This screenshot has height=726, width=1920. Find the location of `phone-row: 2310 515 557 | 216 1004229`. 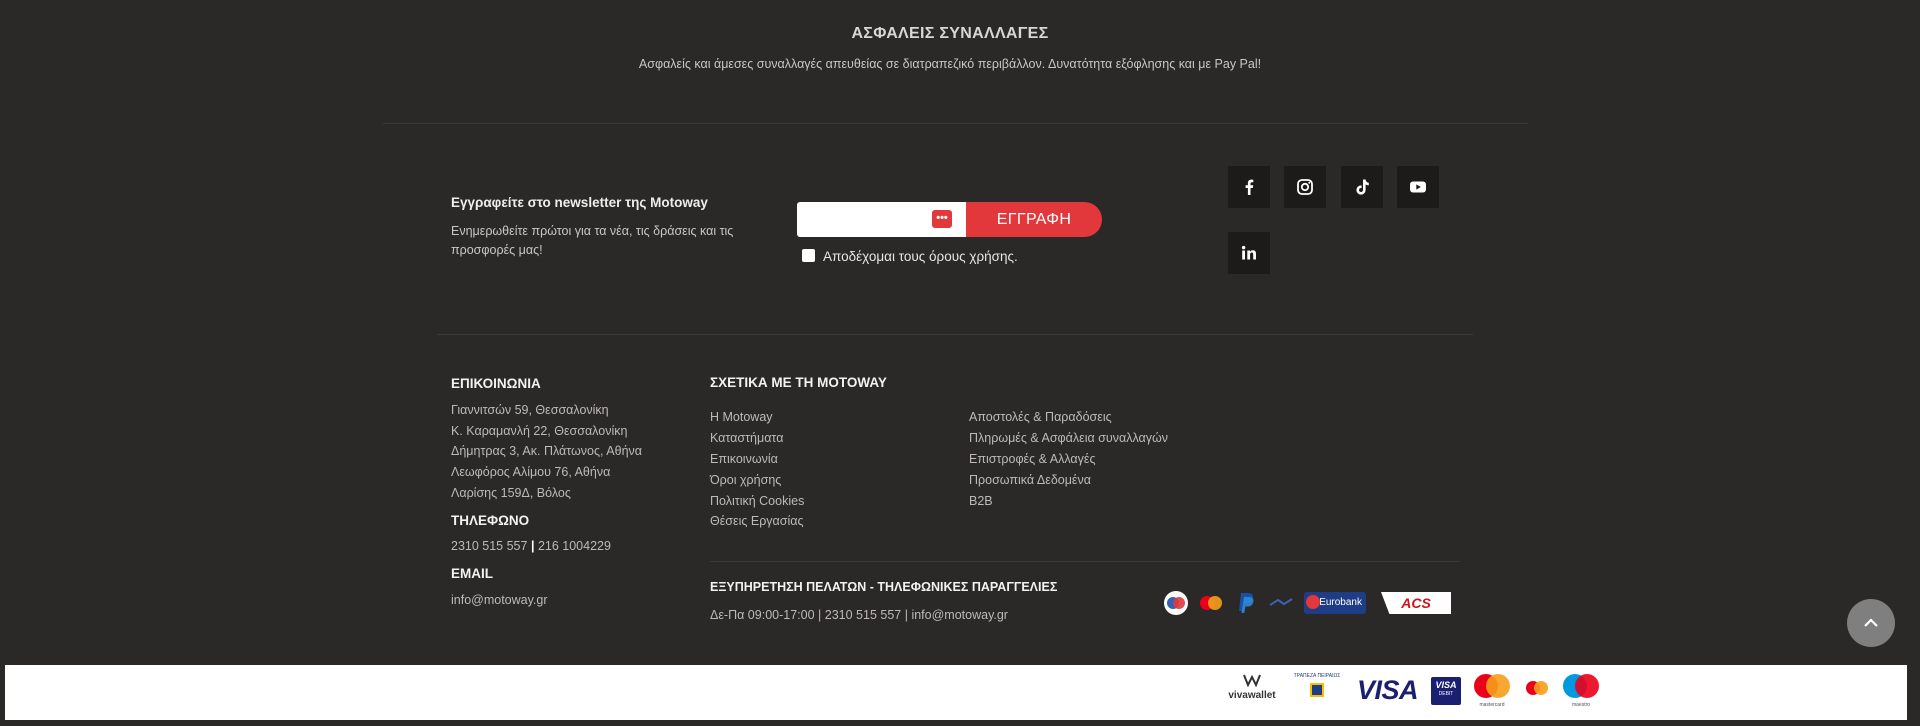

phone-row: 2310 515 557 | 216 1004229 is located at coordinates (531, 546).